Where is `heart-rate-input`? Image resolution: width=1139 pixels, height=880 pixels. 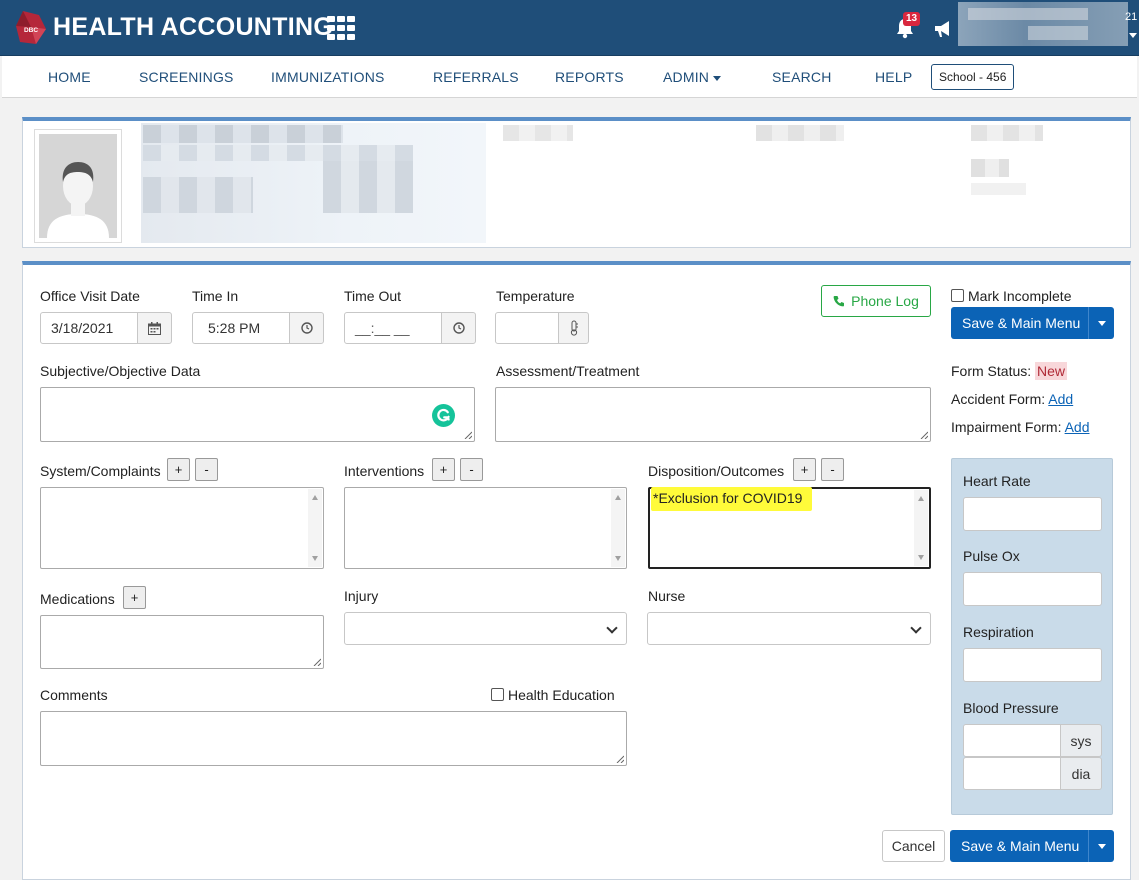 heart-rate-input is located at coordinates (1032, 514).